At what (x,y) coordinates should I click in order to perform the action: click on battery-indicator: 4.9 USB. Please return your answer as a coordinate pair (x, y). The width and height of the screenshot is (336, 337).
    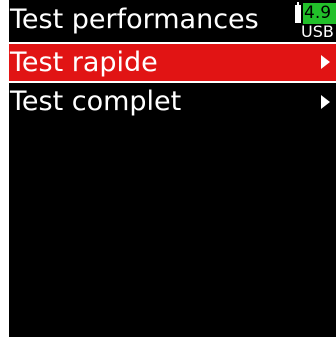
    Looking at the image, I should click on (315, 21).